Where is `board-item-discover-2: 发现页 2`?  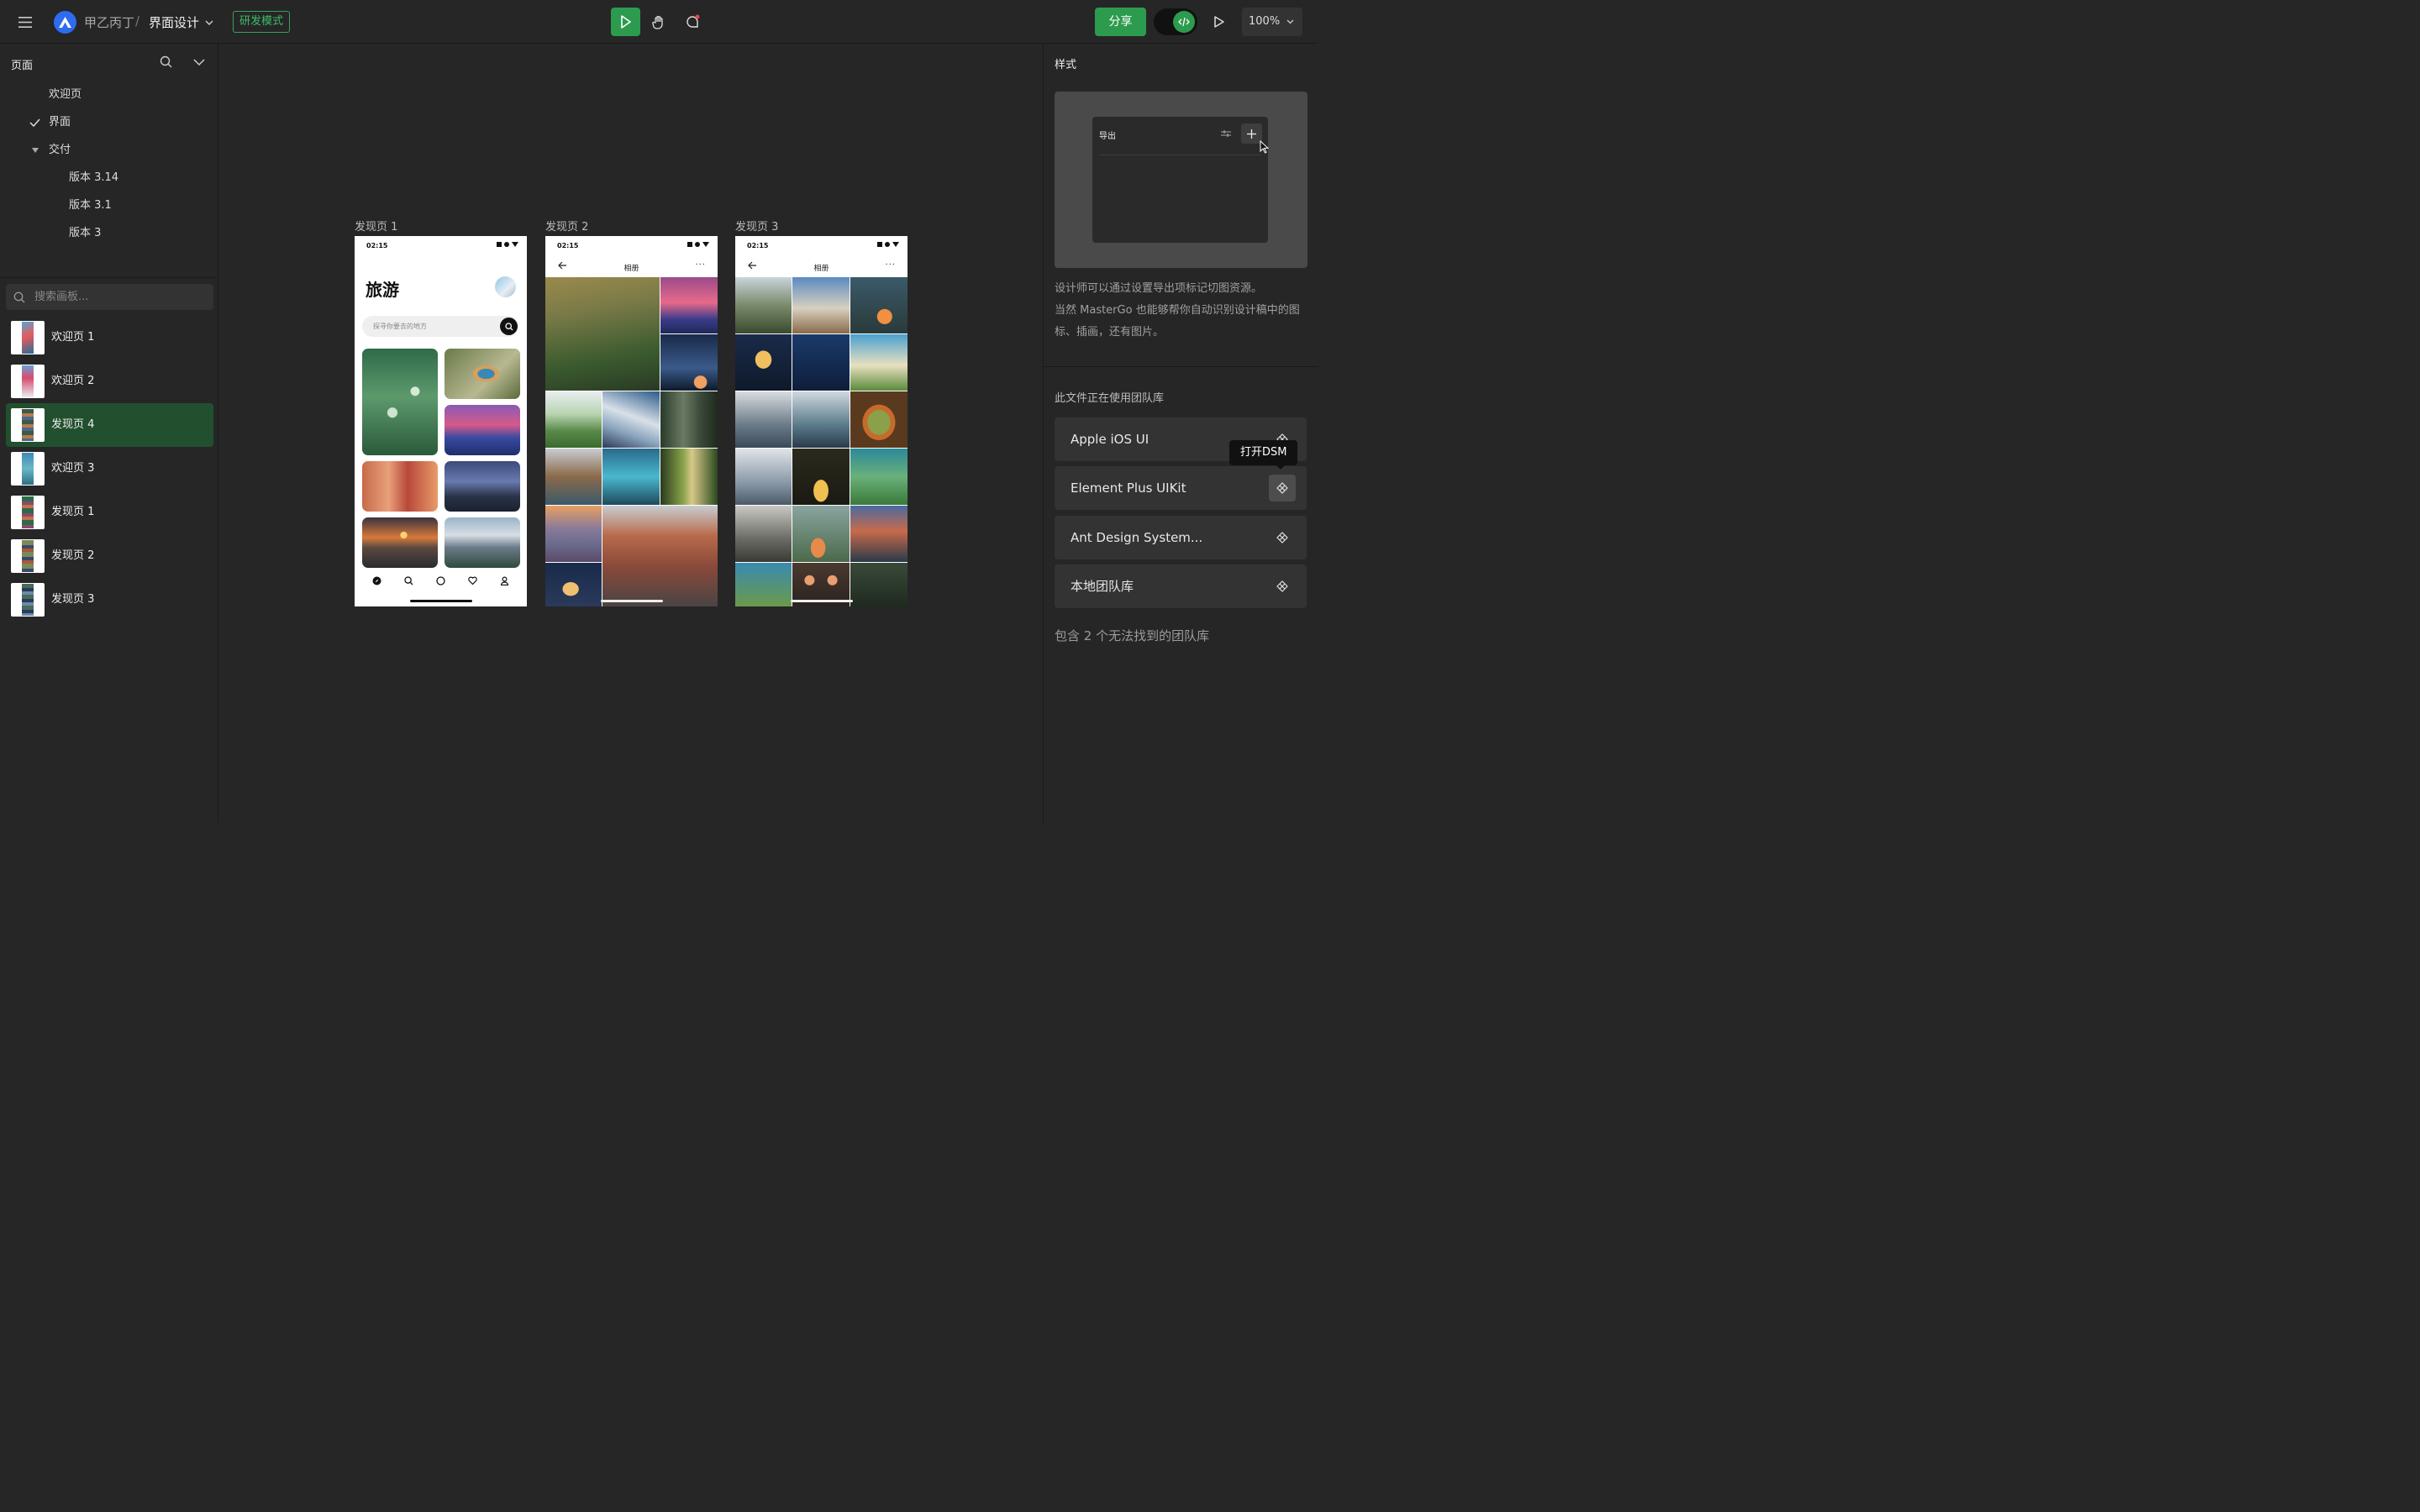 board-item-discover-2: 发现页 2 is located at coordinates (109, 556).